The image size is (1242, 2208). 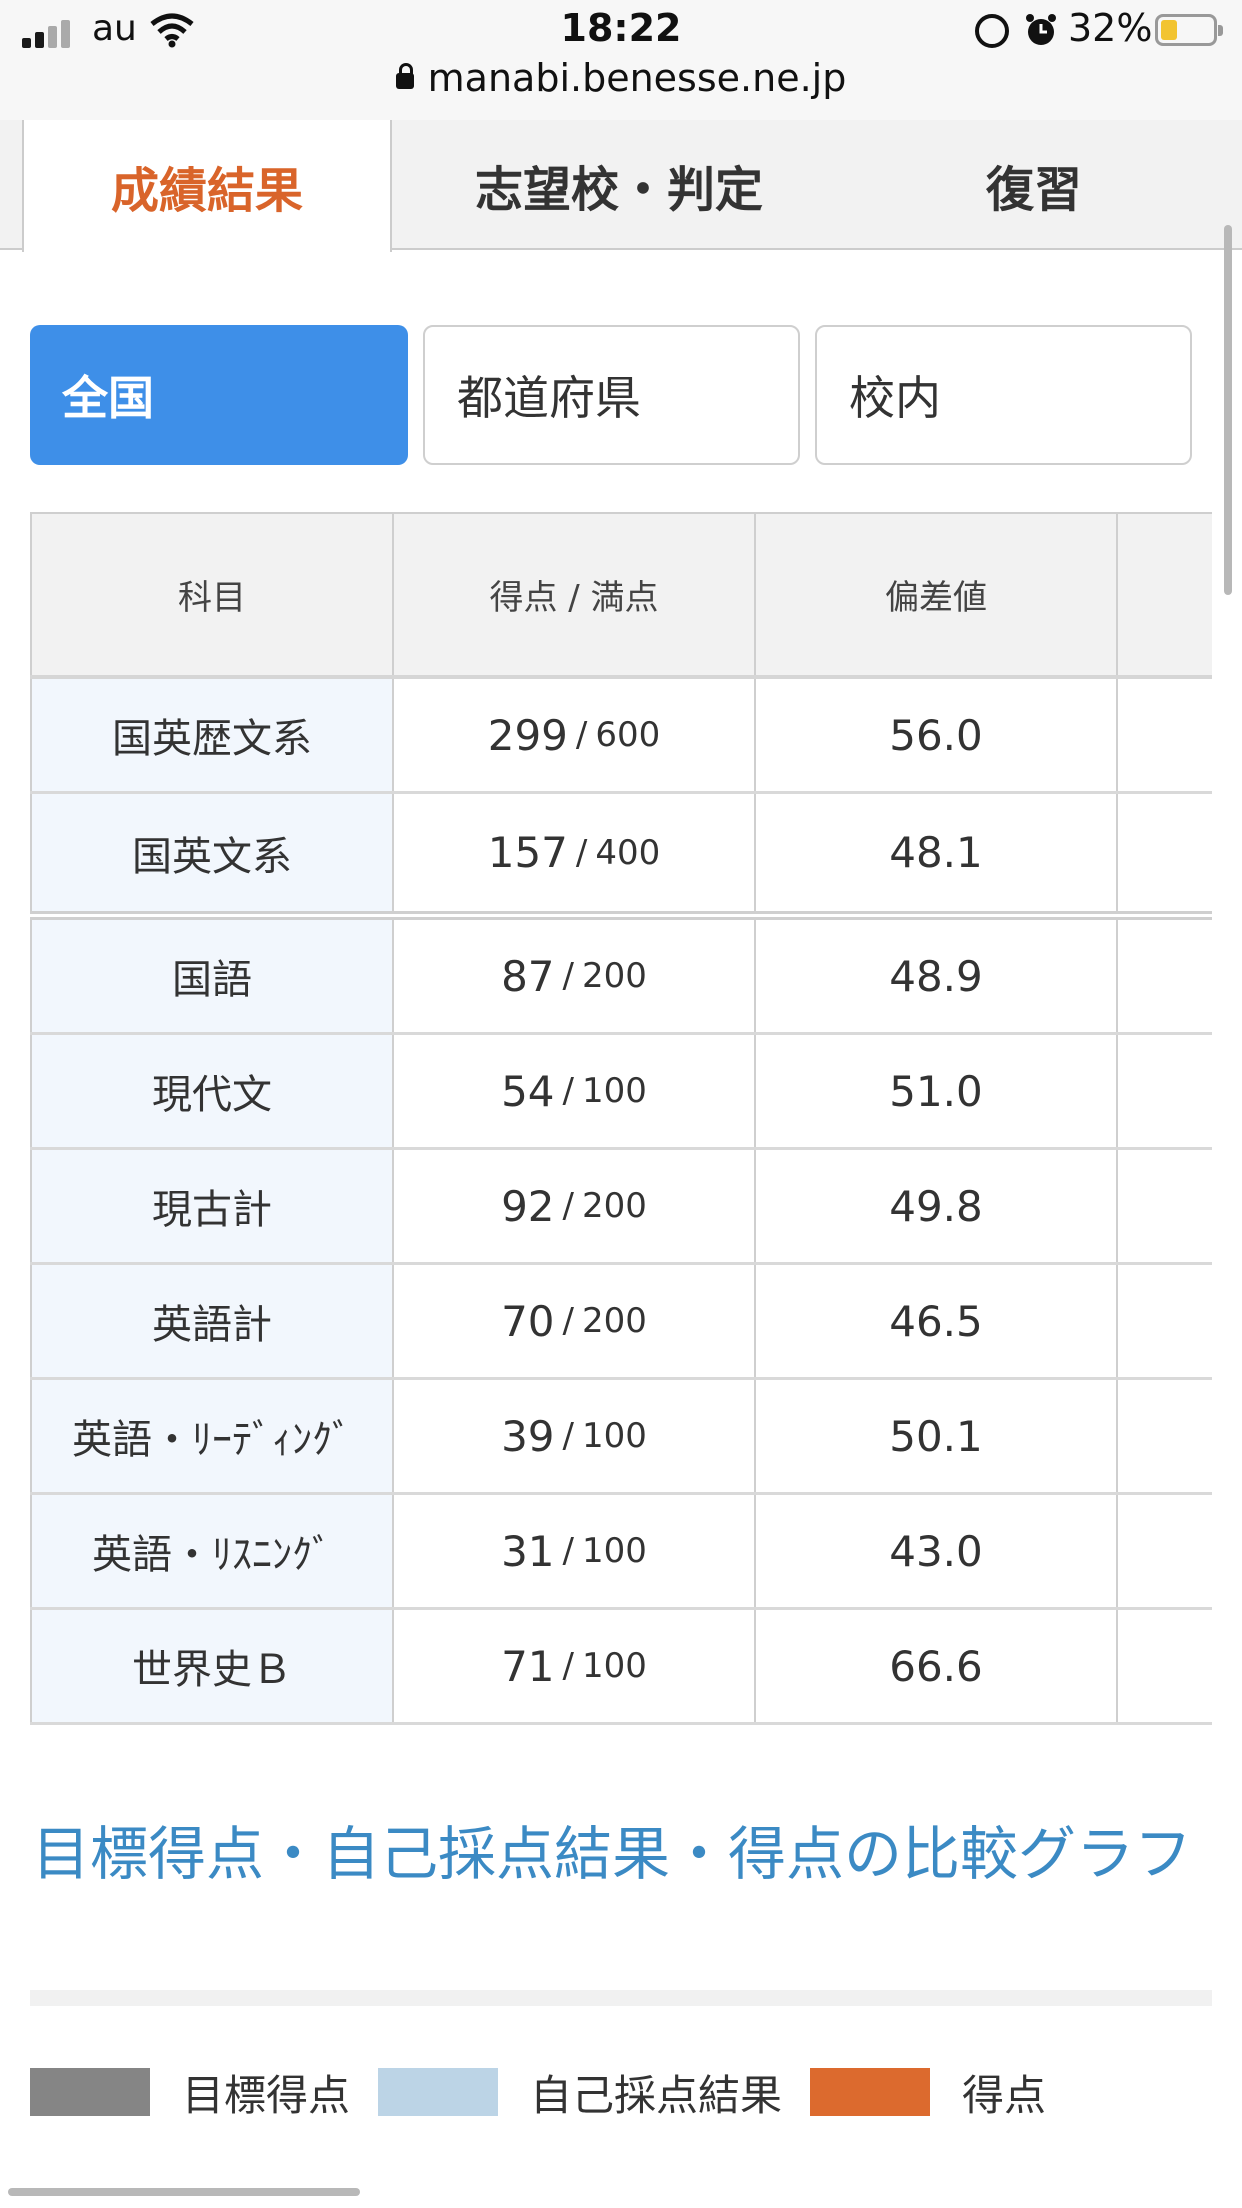 What do you see at coordinates (211, 1666) in the screenshot?
I see `subject-cell: 世界史Ｂ` at bounding box center [211, 1666].